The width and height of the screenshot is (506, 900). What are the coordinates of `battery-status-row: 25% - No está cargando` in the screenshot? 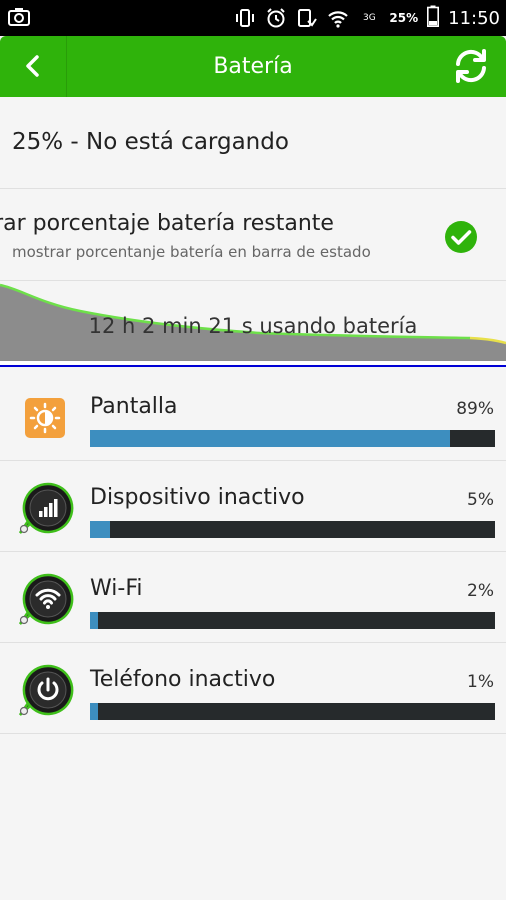 It's located at (253, 143).